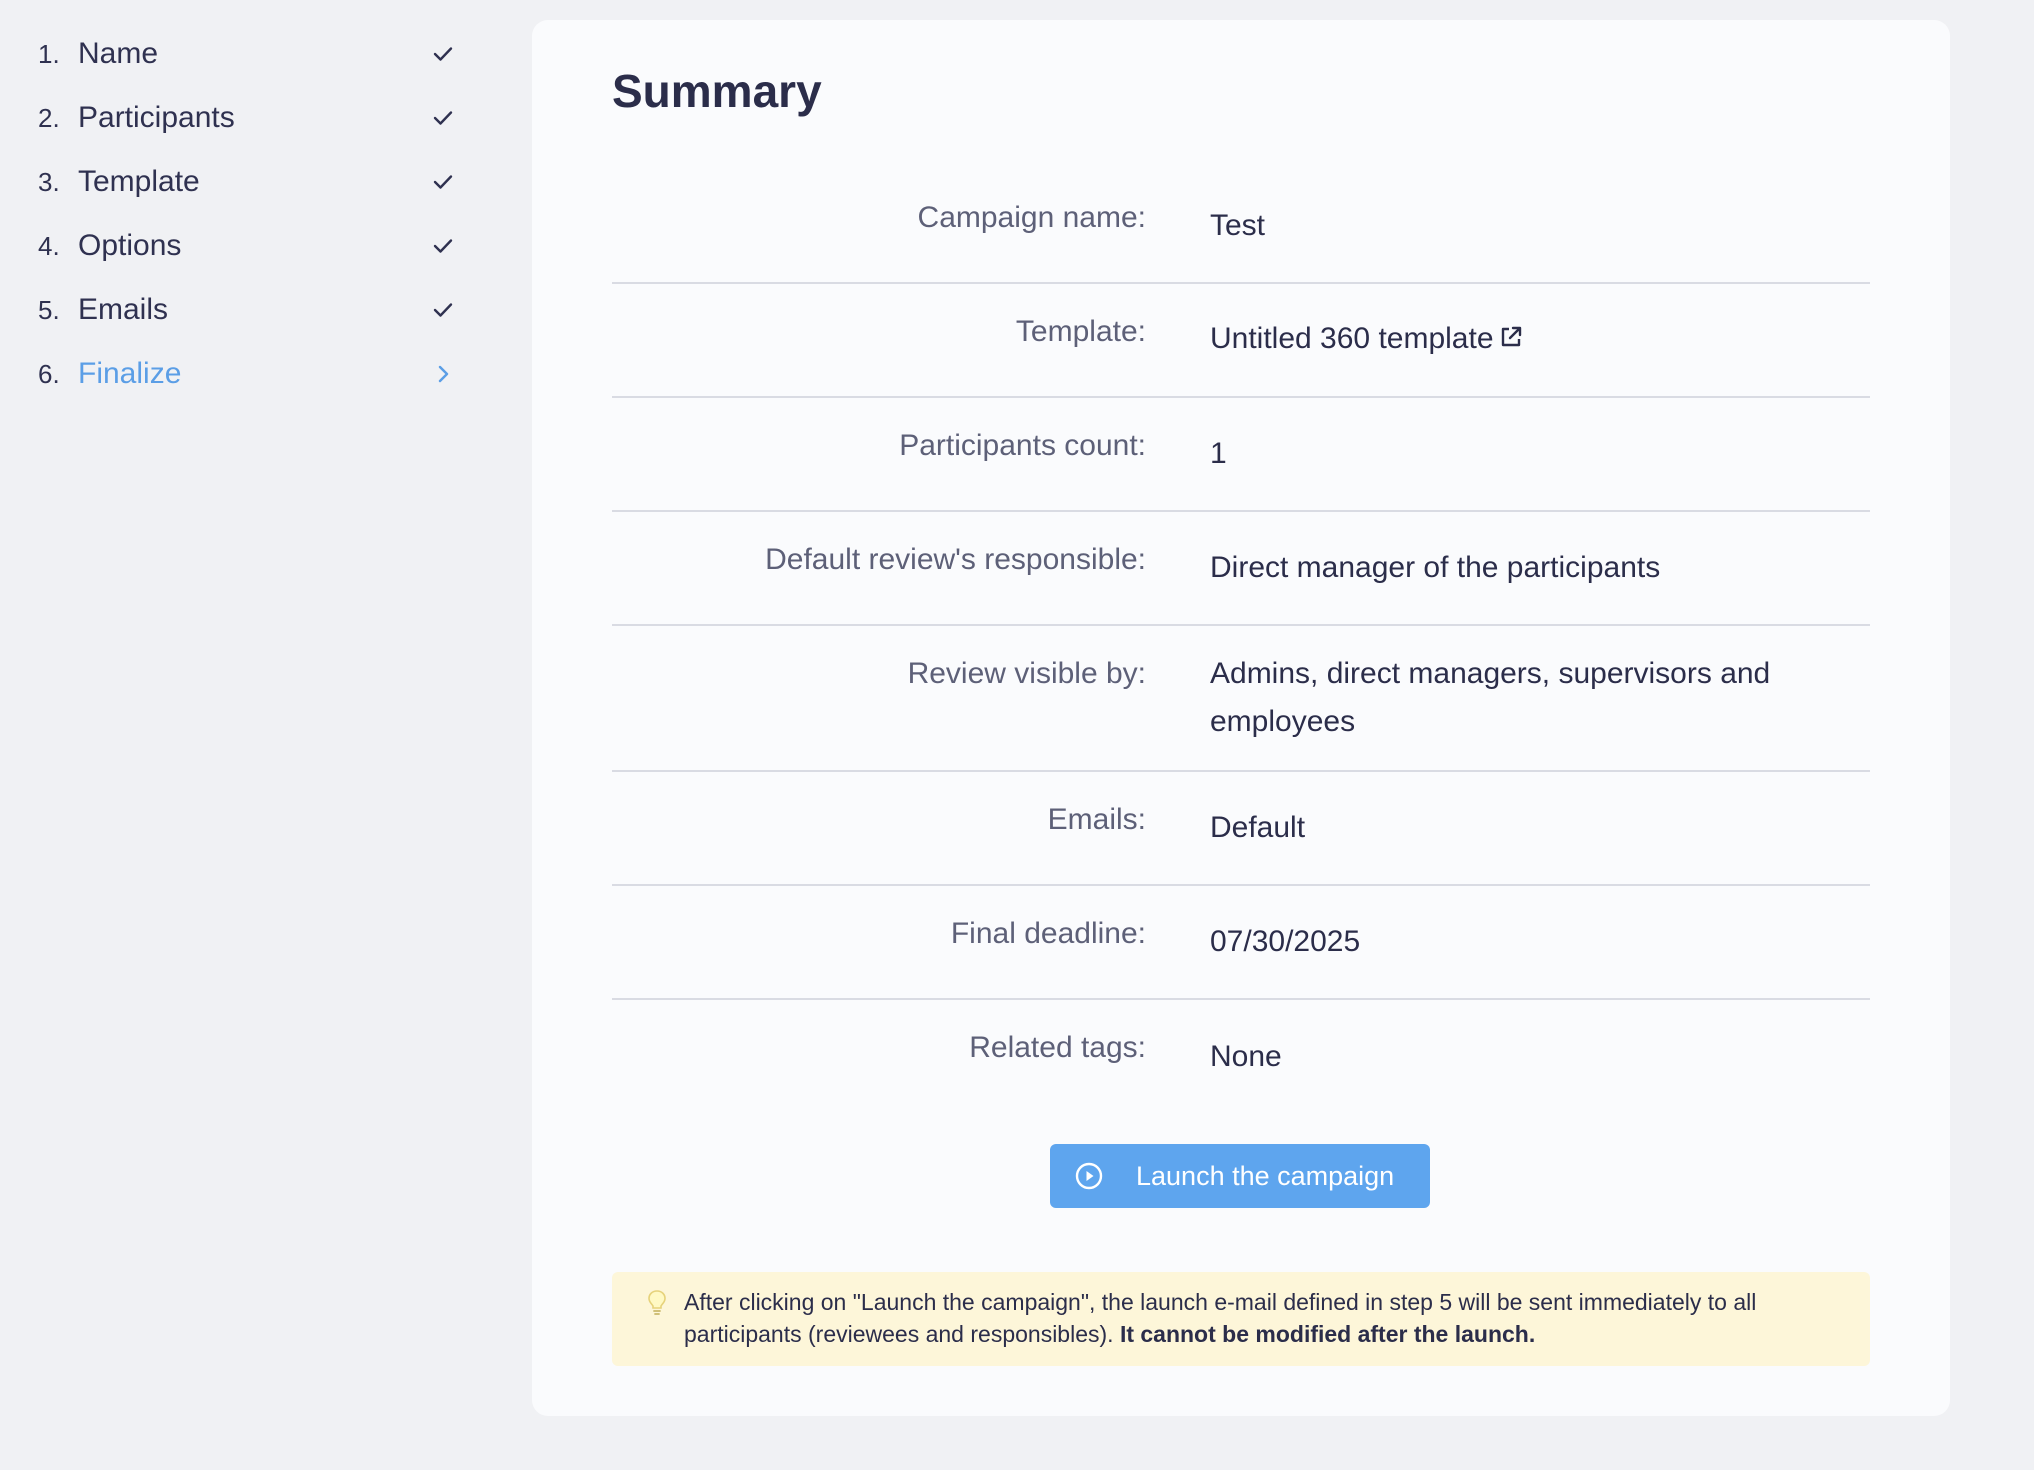  Describe the element at coordinates (657, 1305) in the screenshot. I see `lightbulb-icon` at that location.